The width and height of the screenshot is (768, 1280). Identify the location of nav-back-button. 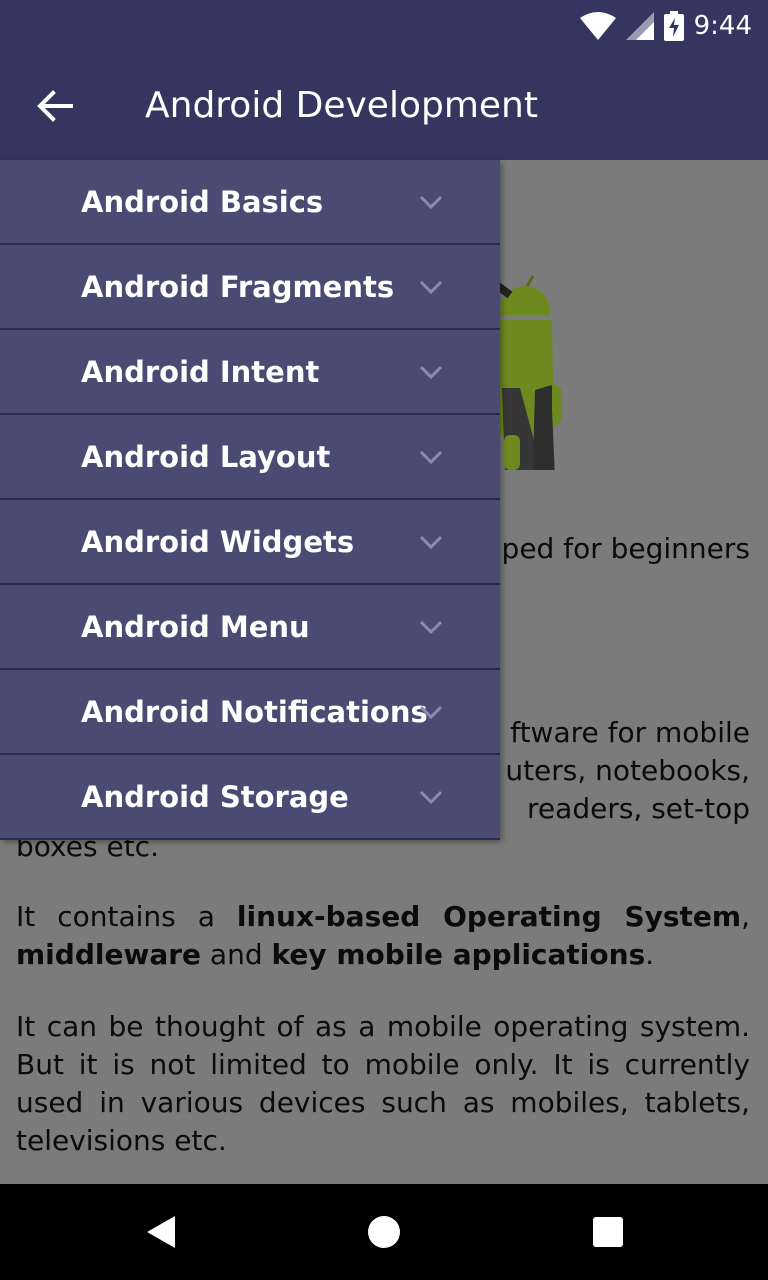
(160, 1232).